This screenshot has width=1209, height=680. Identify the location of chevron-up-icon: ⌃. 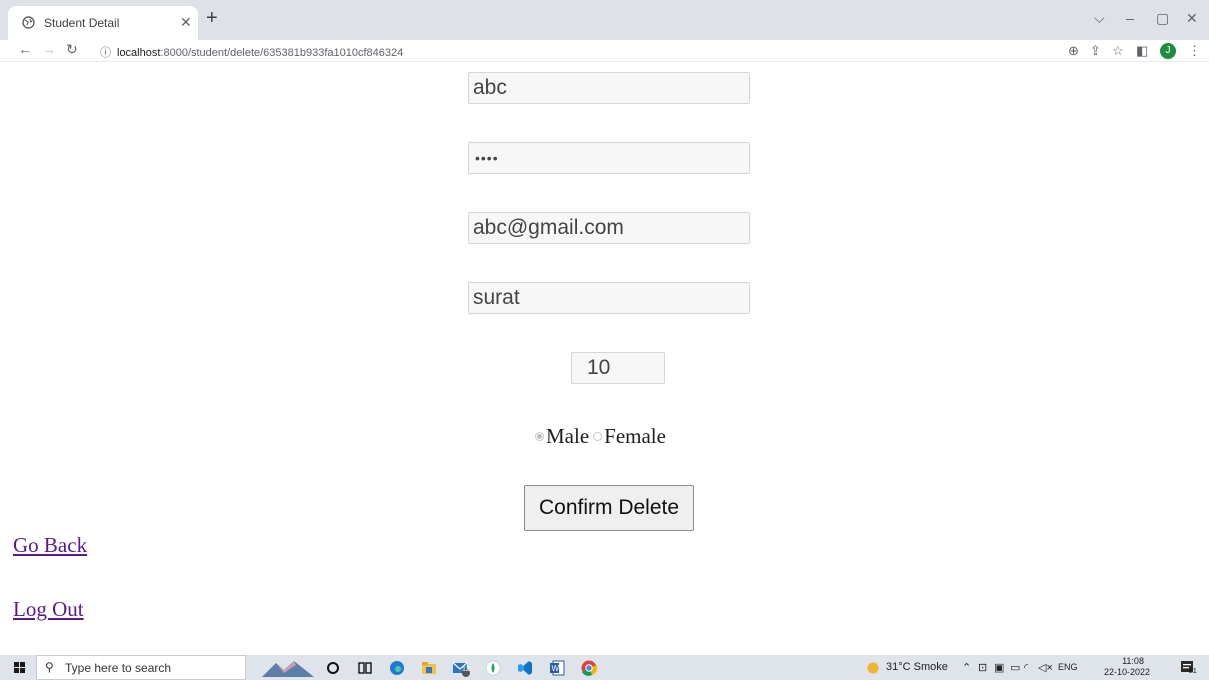
(966, 667).